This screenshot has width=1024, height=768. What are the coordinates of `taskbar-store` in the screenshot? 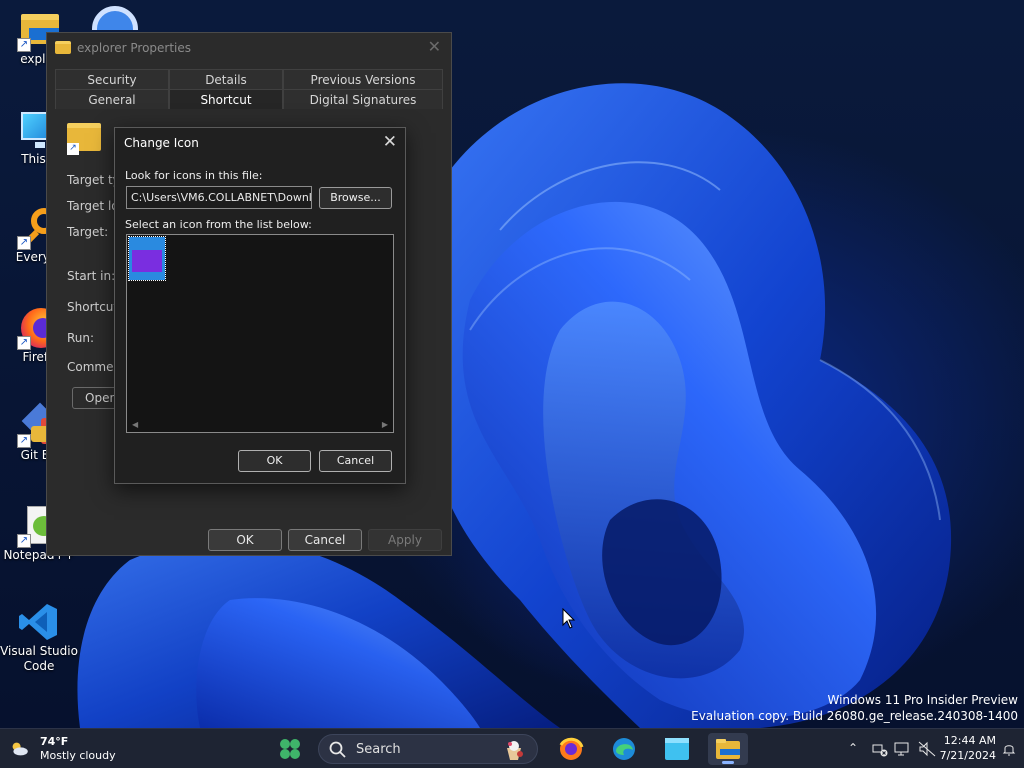 It's located at (677, 749).